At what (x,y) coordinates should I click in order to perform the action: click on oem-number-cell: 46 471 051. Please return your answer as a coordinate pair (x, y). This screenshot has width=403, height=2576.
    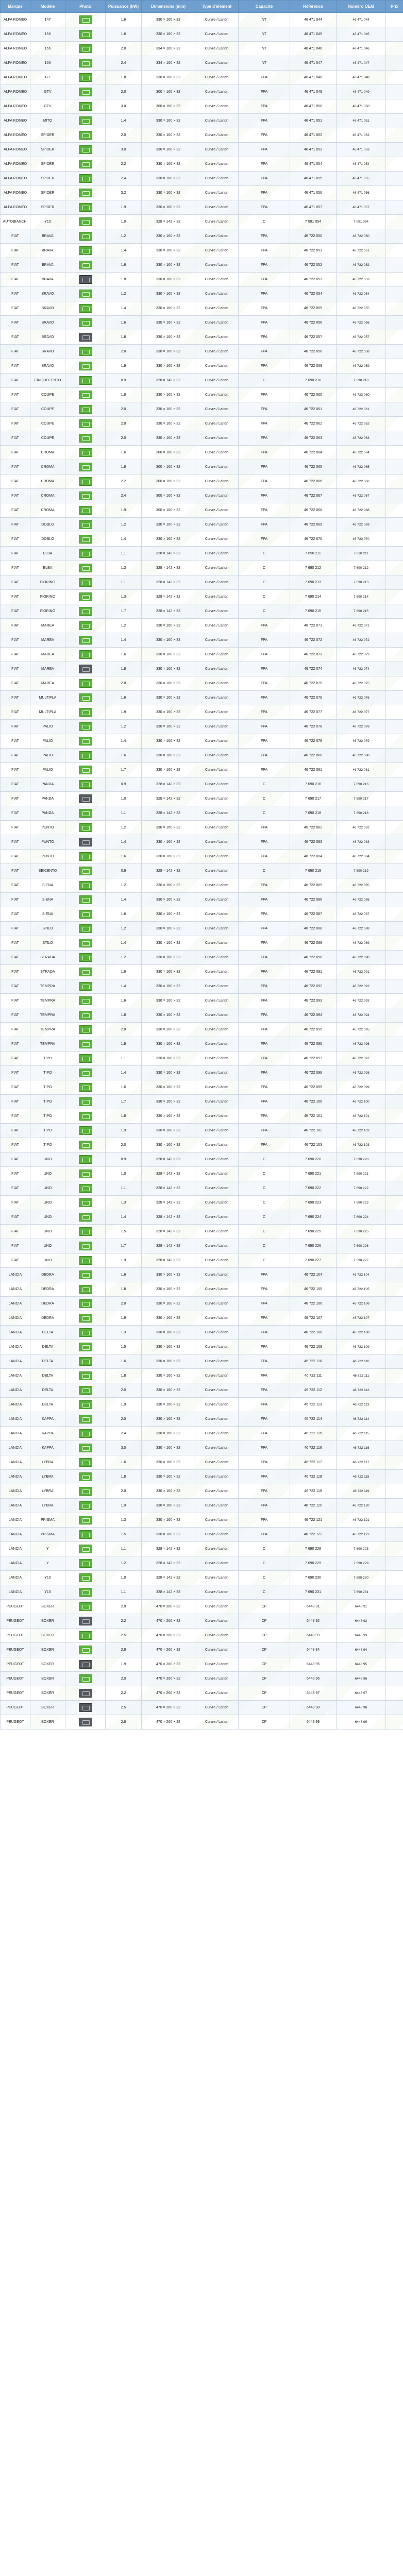
    Looking at the image, I should click on (361, 120).